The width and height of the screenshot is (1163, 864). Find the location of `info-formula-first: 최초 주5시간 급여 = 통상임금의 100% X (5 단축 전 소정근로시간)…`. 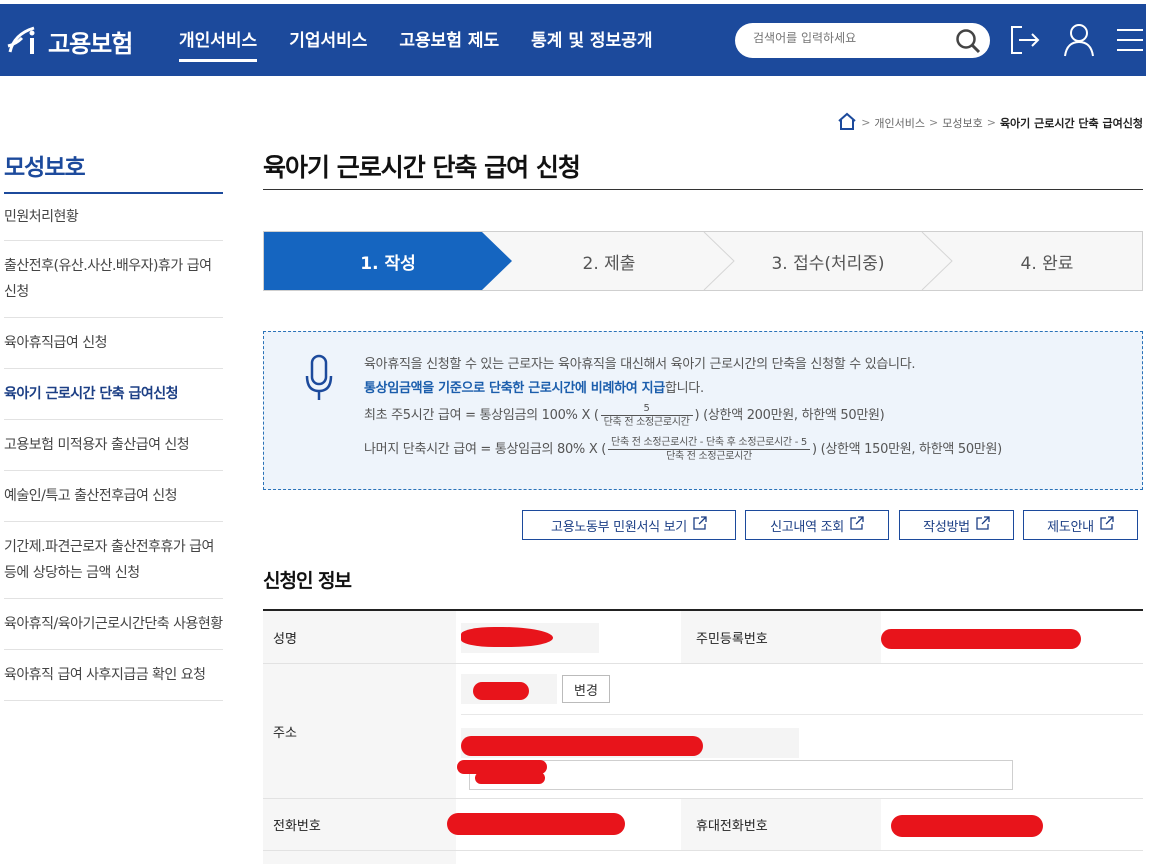

info-formula-first: 최초 주5시간 급여 = 통상임금의 100% X (5 단축 전 소정근로시간)… is located at coordinates (624, 415).